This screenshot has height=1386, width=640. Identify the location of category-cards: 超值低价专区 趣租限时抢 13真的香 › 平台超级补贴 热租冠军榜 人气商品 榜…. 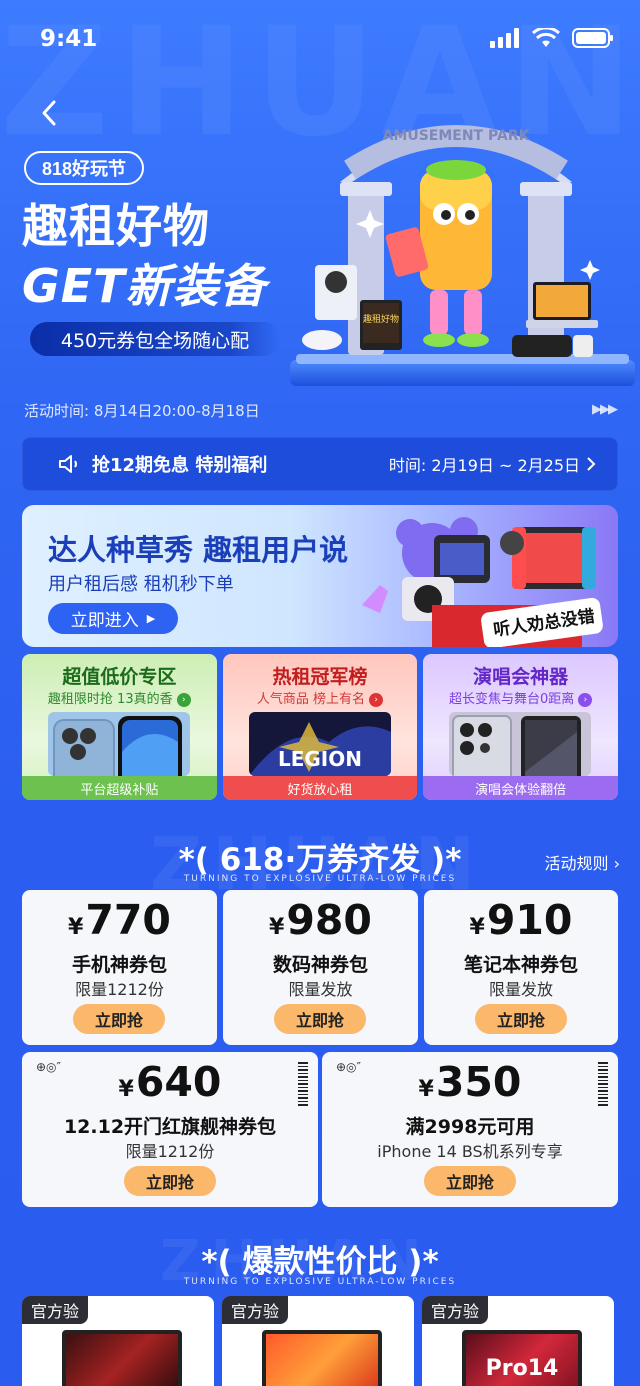
(320, 727).